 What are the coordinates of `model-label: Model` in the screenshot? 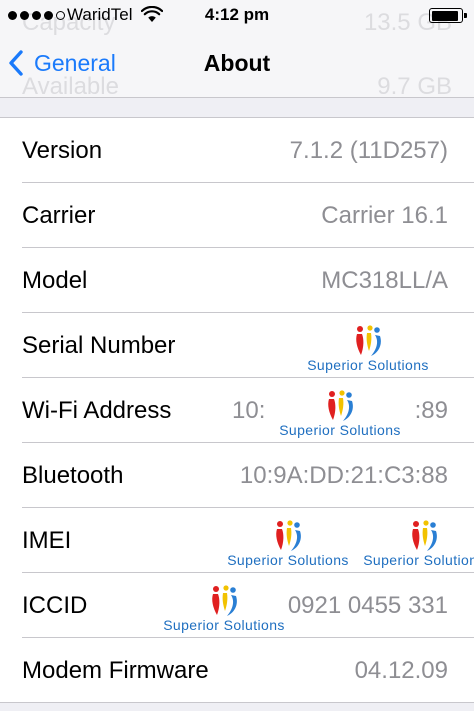 It's located at (55, 280).